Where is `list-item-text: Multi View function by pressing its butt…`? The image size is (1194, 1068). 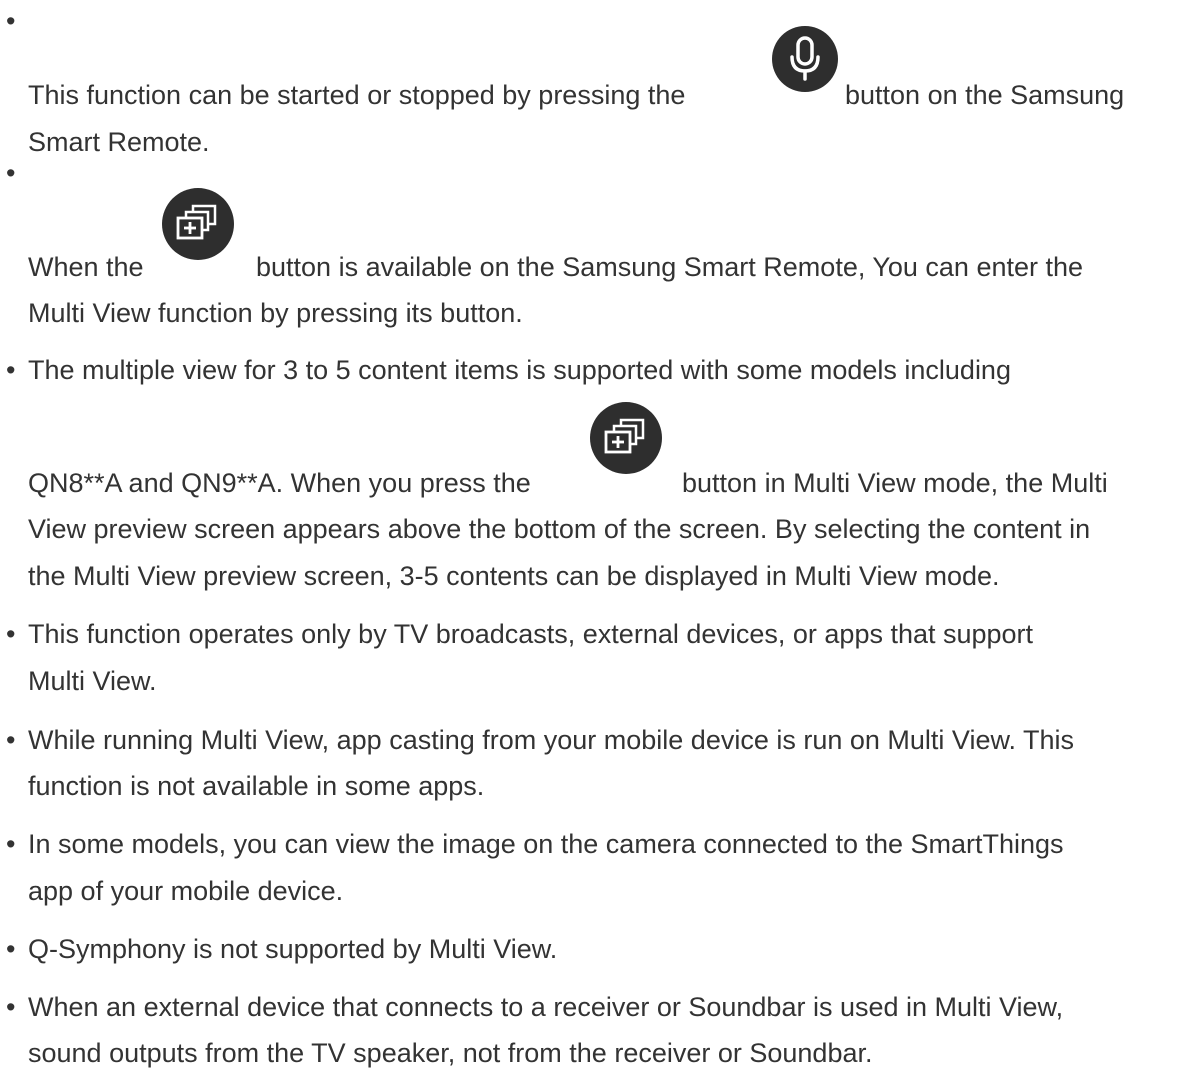 list-item-text: Multi View function by pressing its butt… is located at coordinates (275, 313).